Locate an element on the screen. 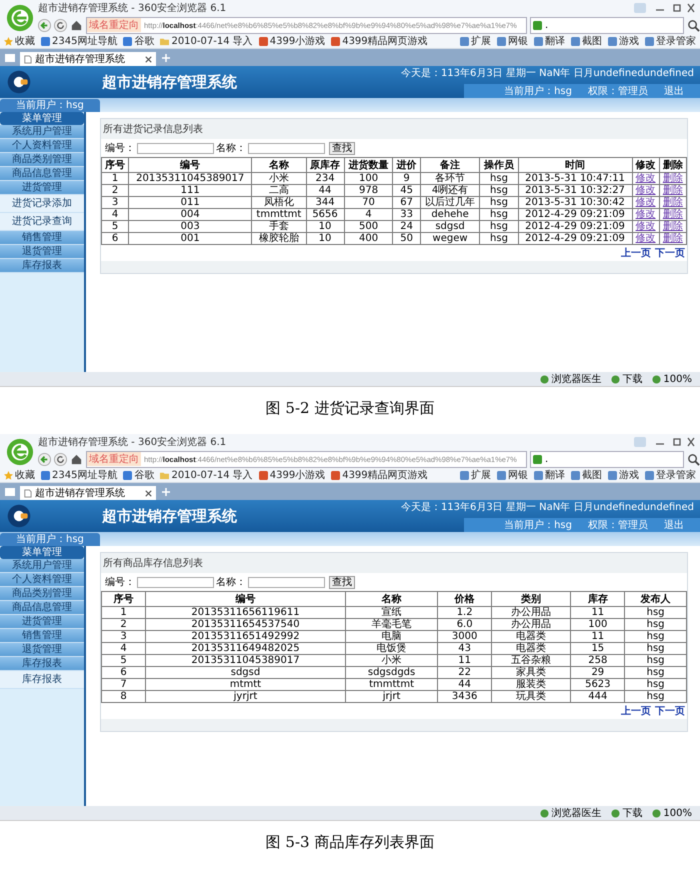  table-cell: 4 is located at coordinates (368, 214).